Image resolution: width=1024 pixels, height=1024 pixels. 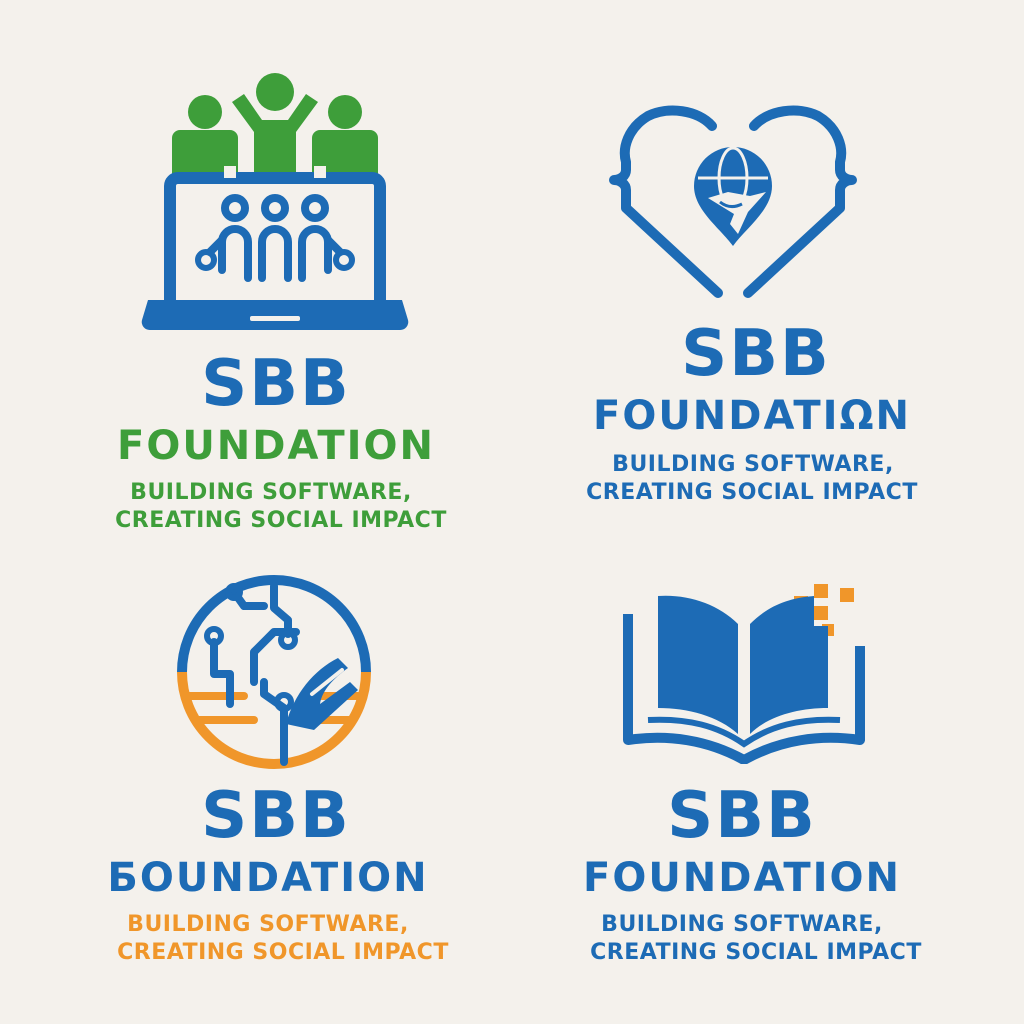 What do you see at coordinates (733, 201) in the screenshot?
I see `heart-globe-icon` at bounding box center [733, 201].